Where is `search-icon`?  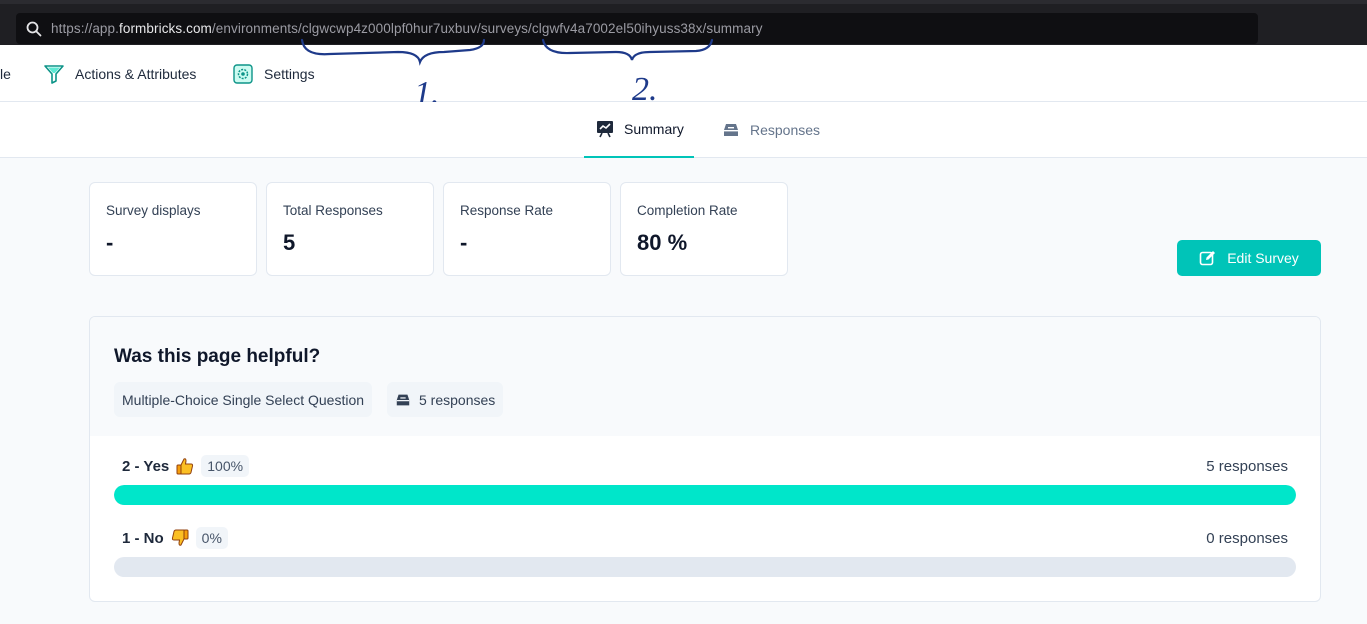 search-icon is located at coordinates (34, 28).